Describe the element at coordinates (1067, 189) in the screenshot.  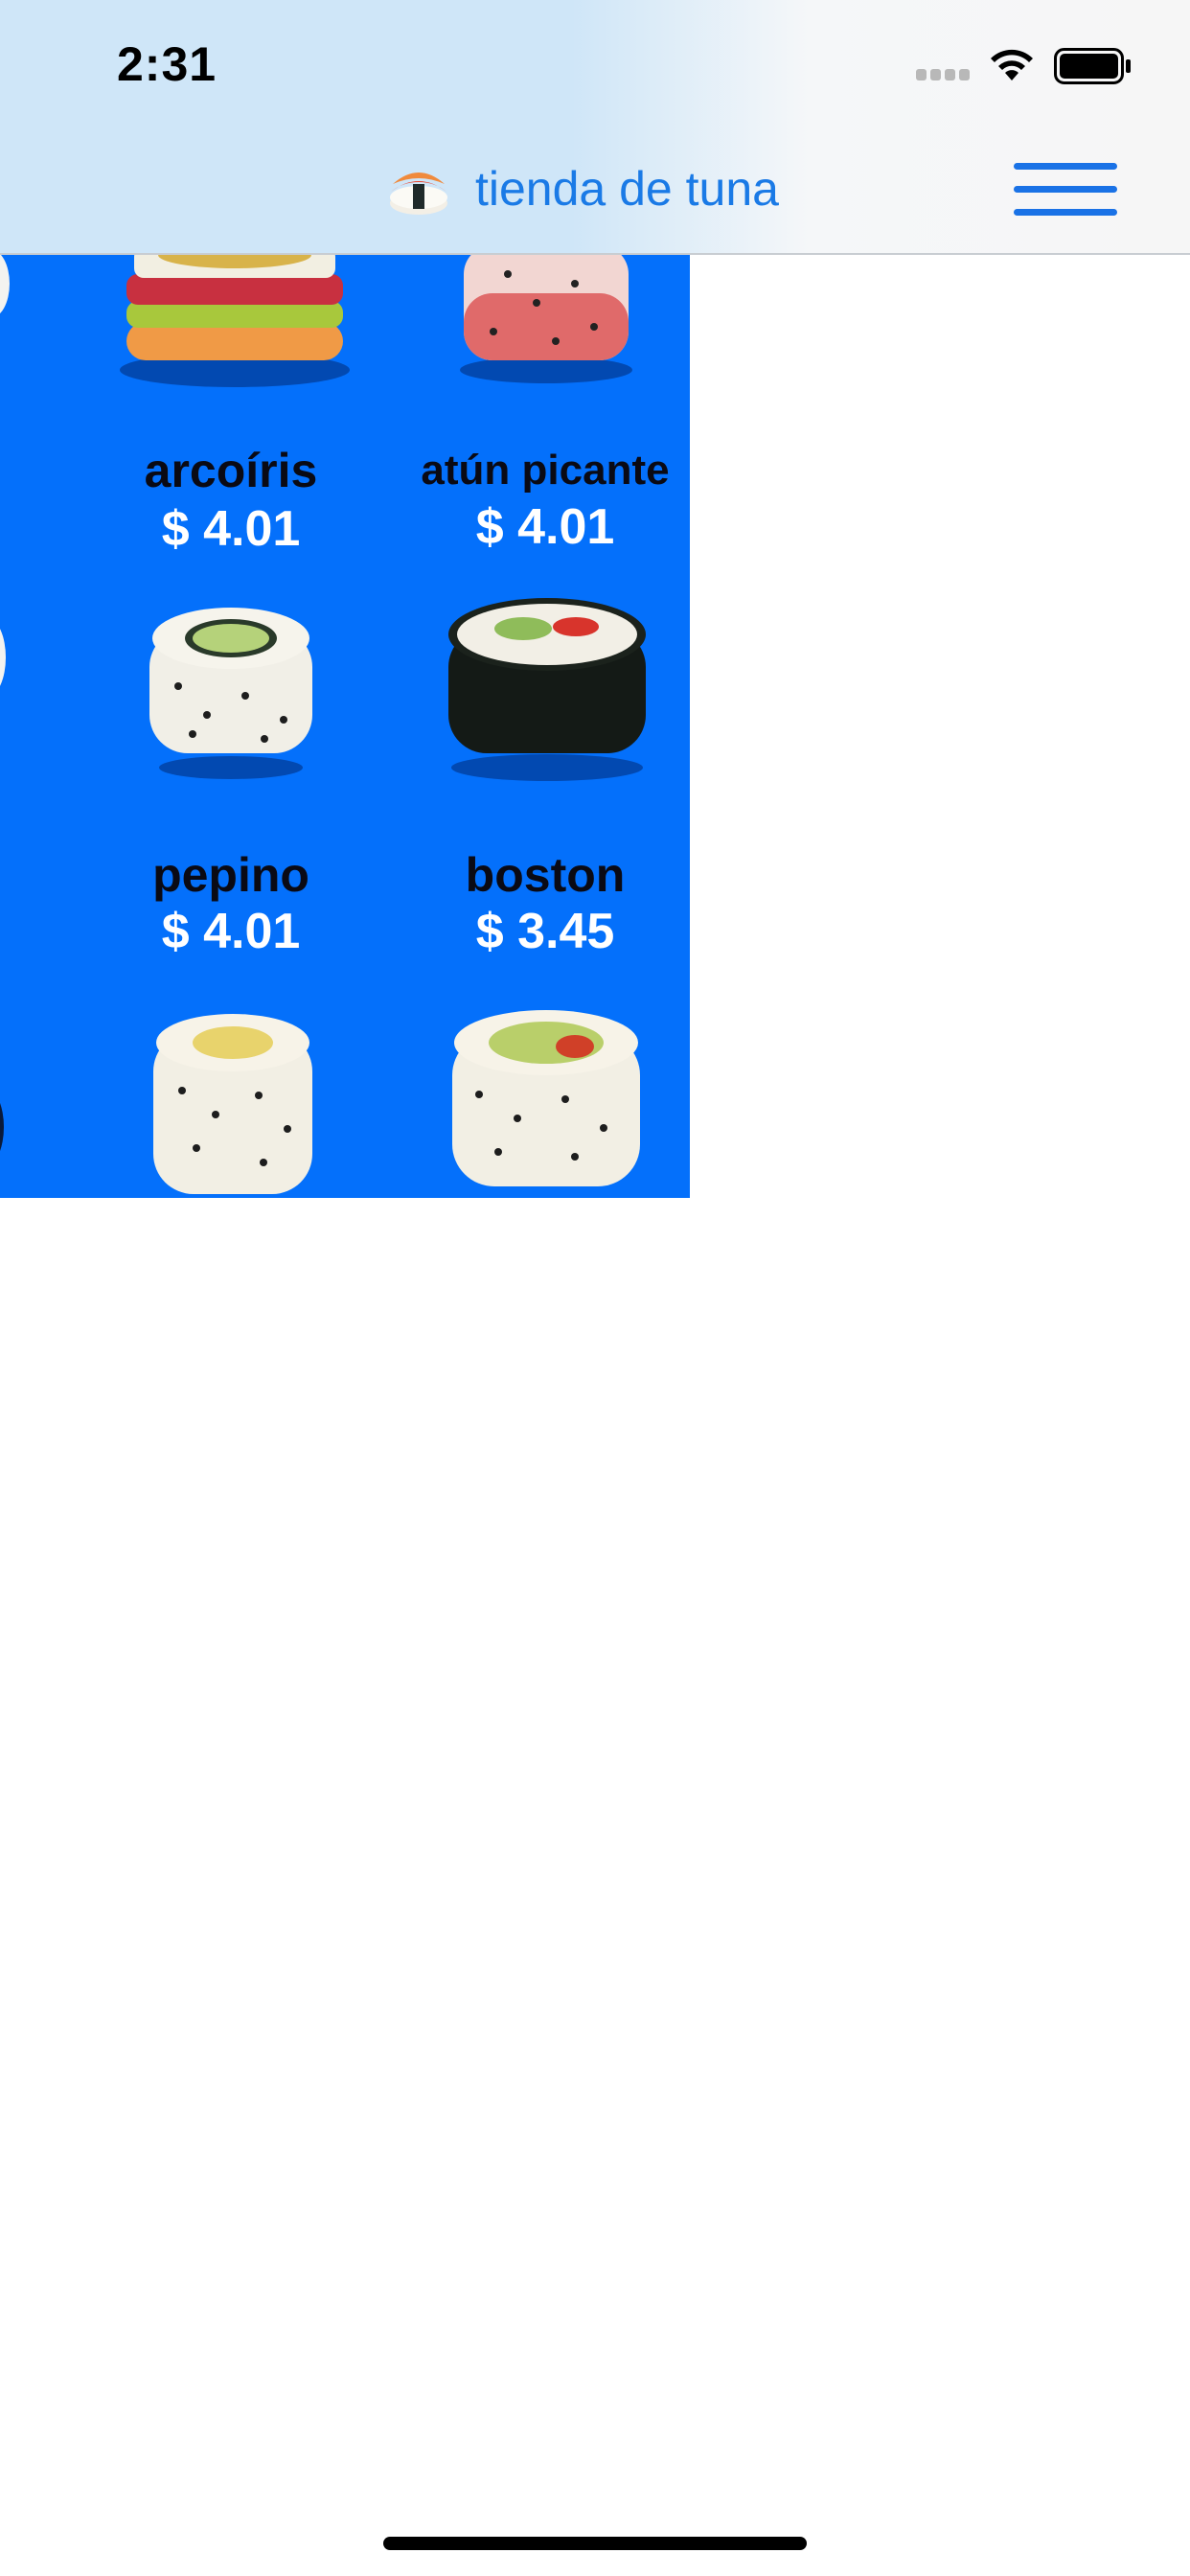
I see `hamburger-menu-icon` at that location.